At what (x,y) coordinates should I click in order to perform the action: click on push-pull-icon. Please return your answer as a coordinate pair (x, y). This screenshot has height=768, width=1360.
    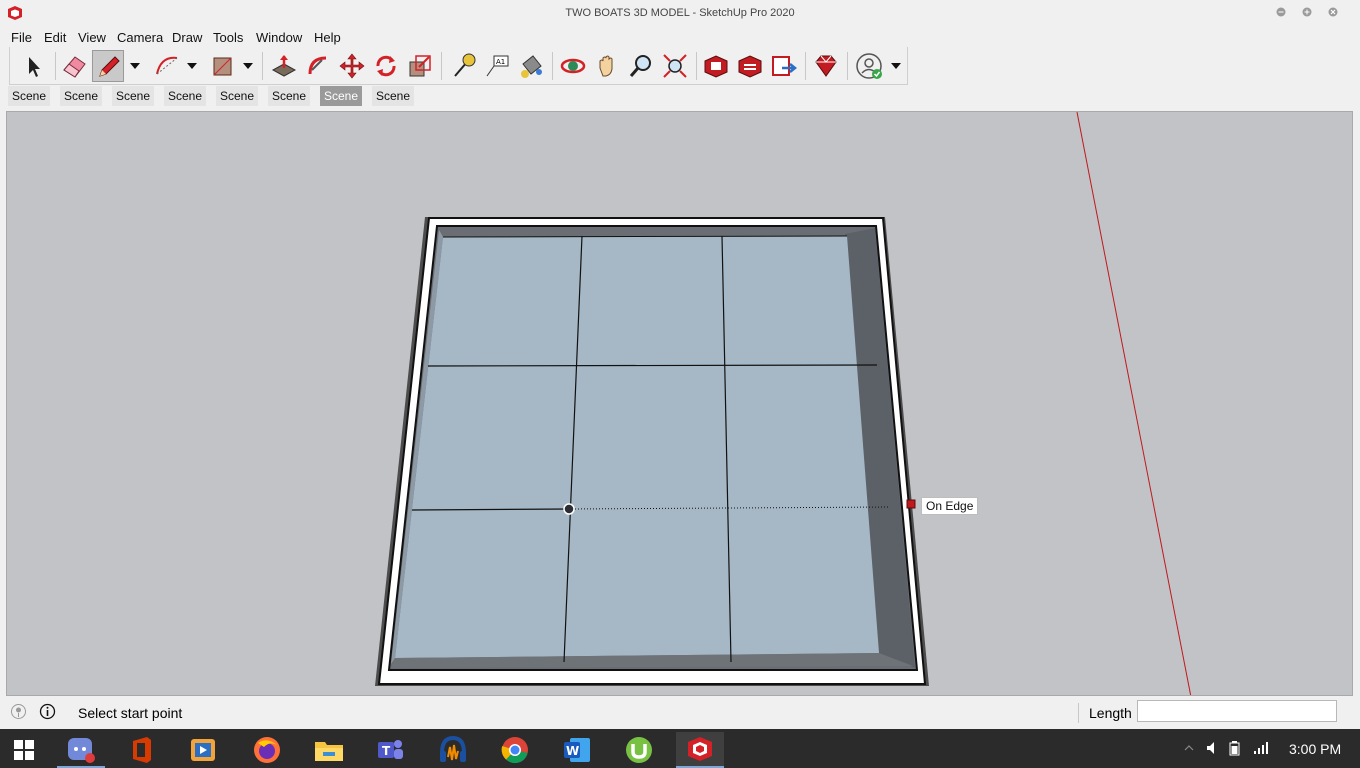
    Looking at the image, I should click on (284, 66).